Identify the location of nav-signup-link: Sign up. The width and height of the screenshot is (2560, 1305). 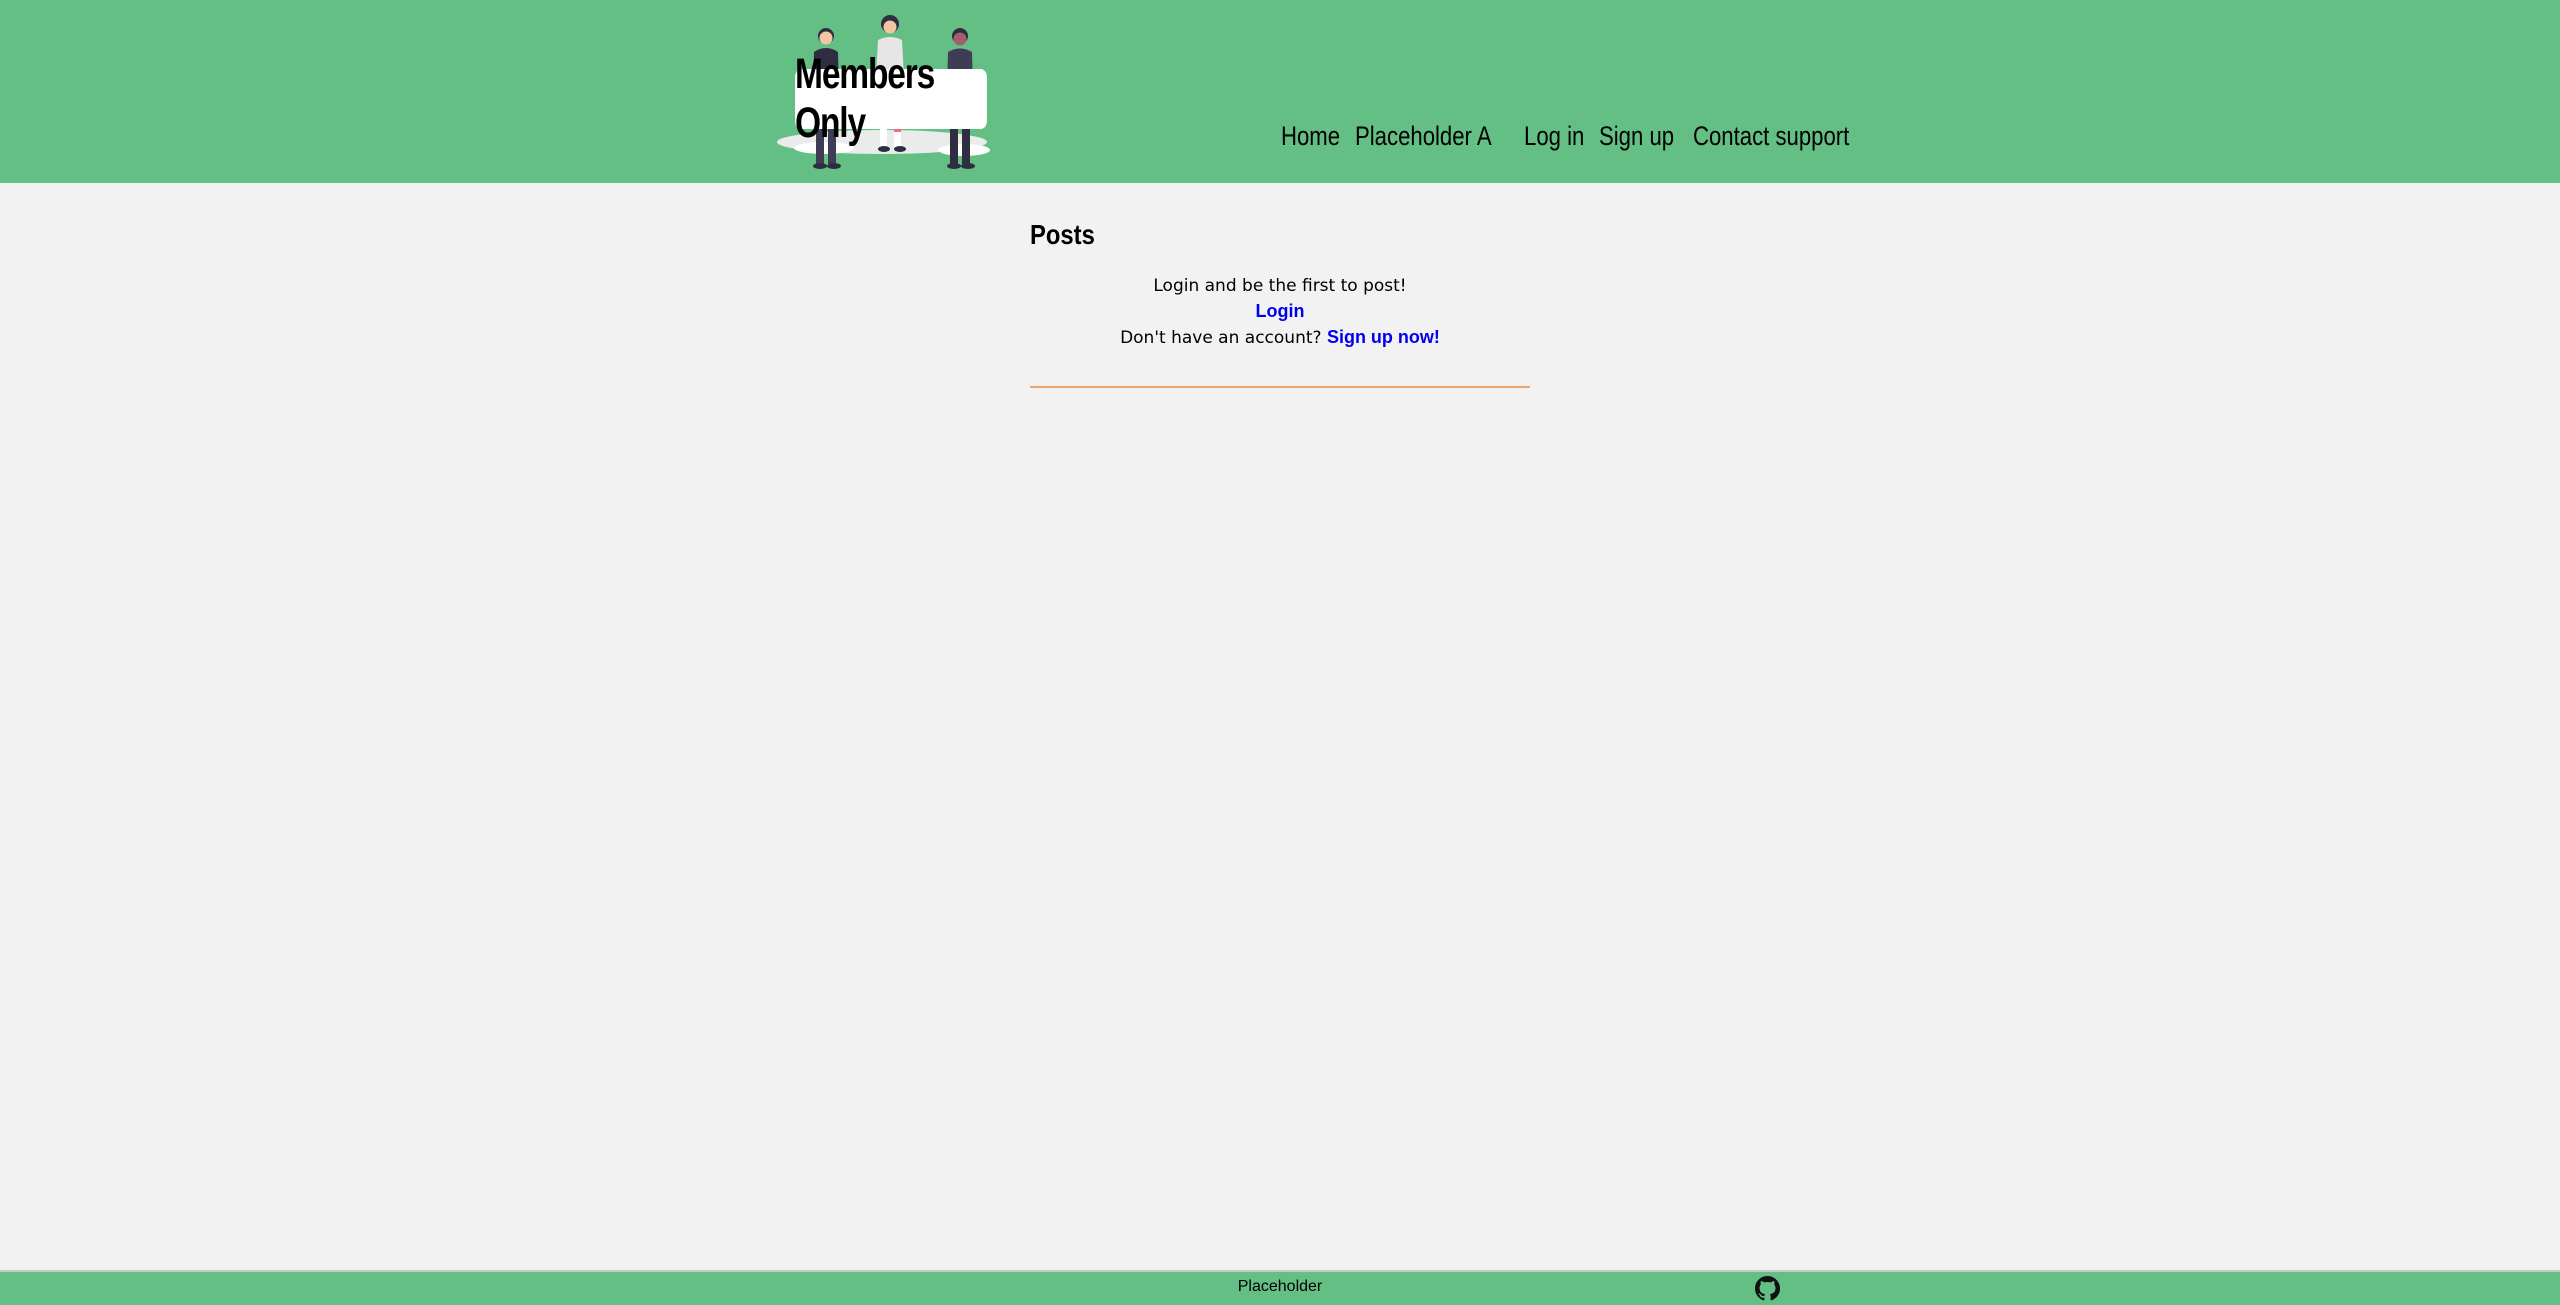
(1636, 141).